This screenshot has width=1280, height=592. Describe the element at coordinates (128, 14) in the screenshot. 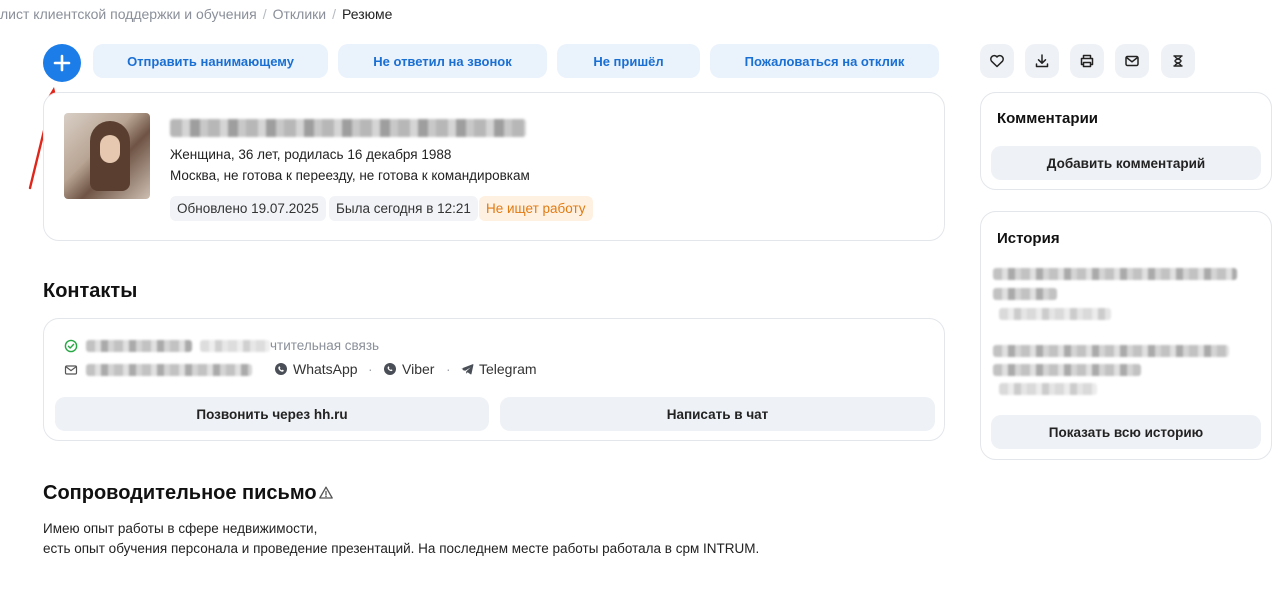

I see `breadcrumb-vacancy: лист клиентской поддержки и обучения` at that location.